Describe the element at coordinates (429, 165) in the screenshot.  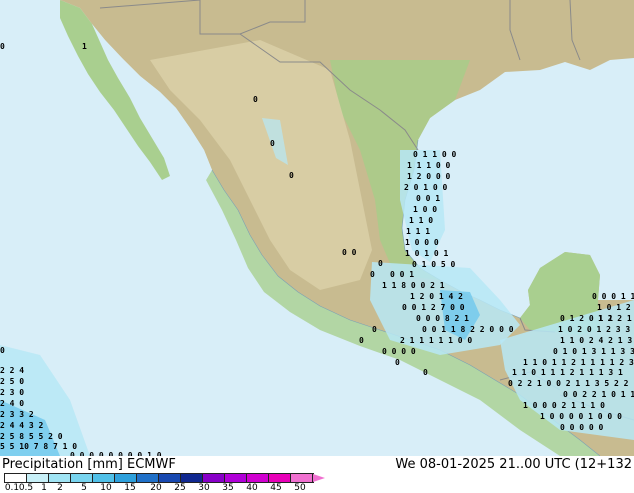
I see `precip-label: 1 1 1 0 0` at that location.